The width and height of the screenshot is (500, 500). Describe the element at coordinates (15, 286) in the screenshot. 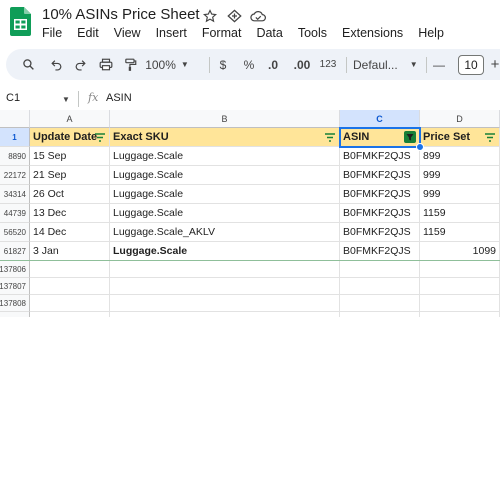

I see `row-header: 137807` at that location.